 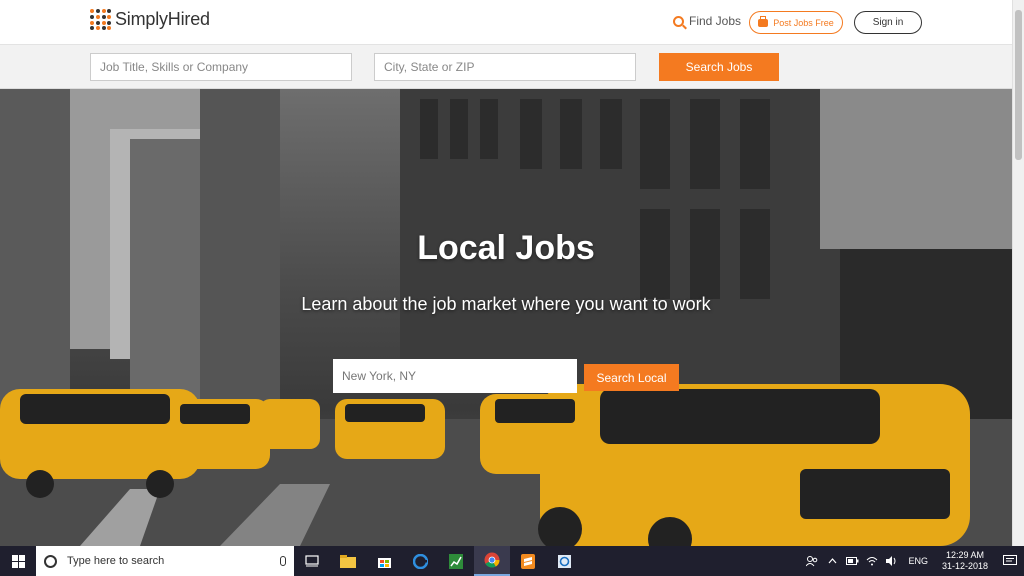 I want to click on search-jobs-button: Search Jobs, so click(x=719, y=67).